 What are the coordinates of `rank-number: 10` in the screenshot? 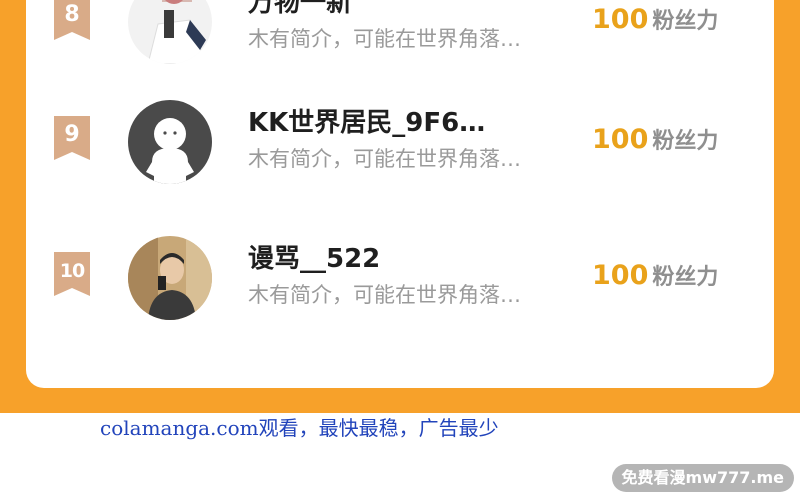 It's located at (72, 271).